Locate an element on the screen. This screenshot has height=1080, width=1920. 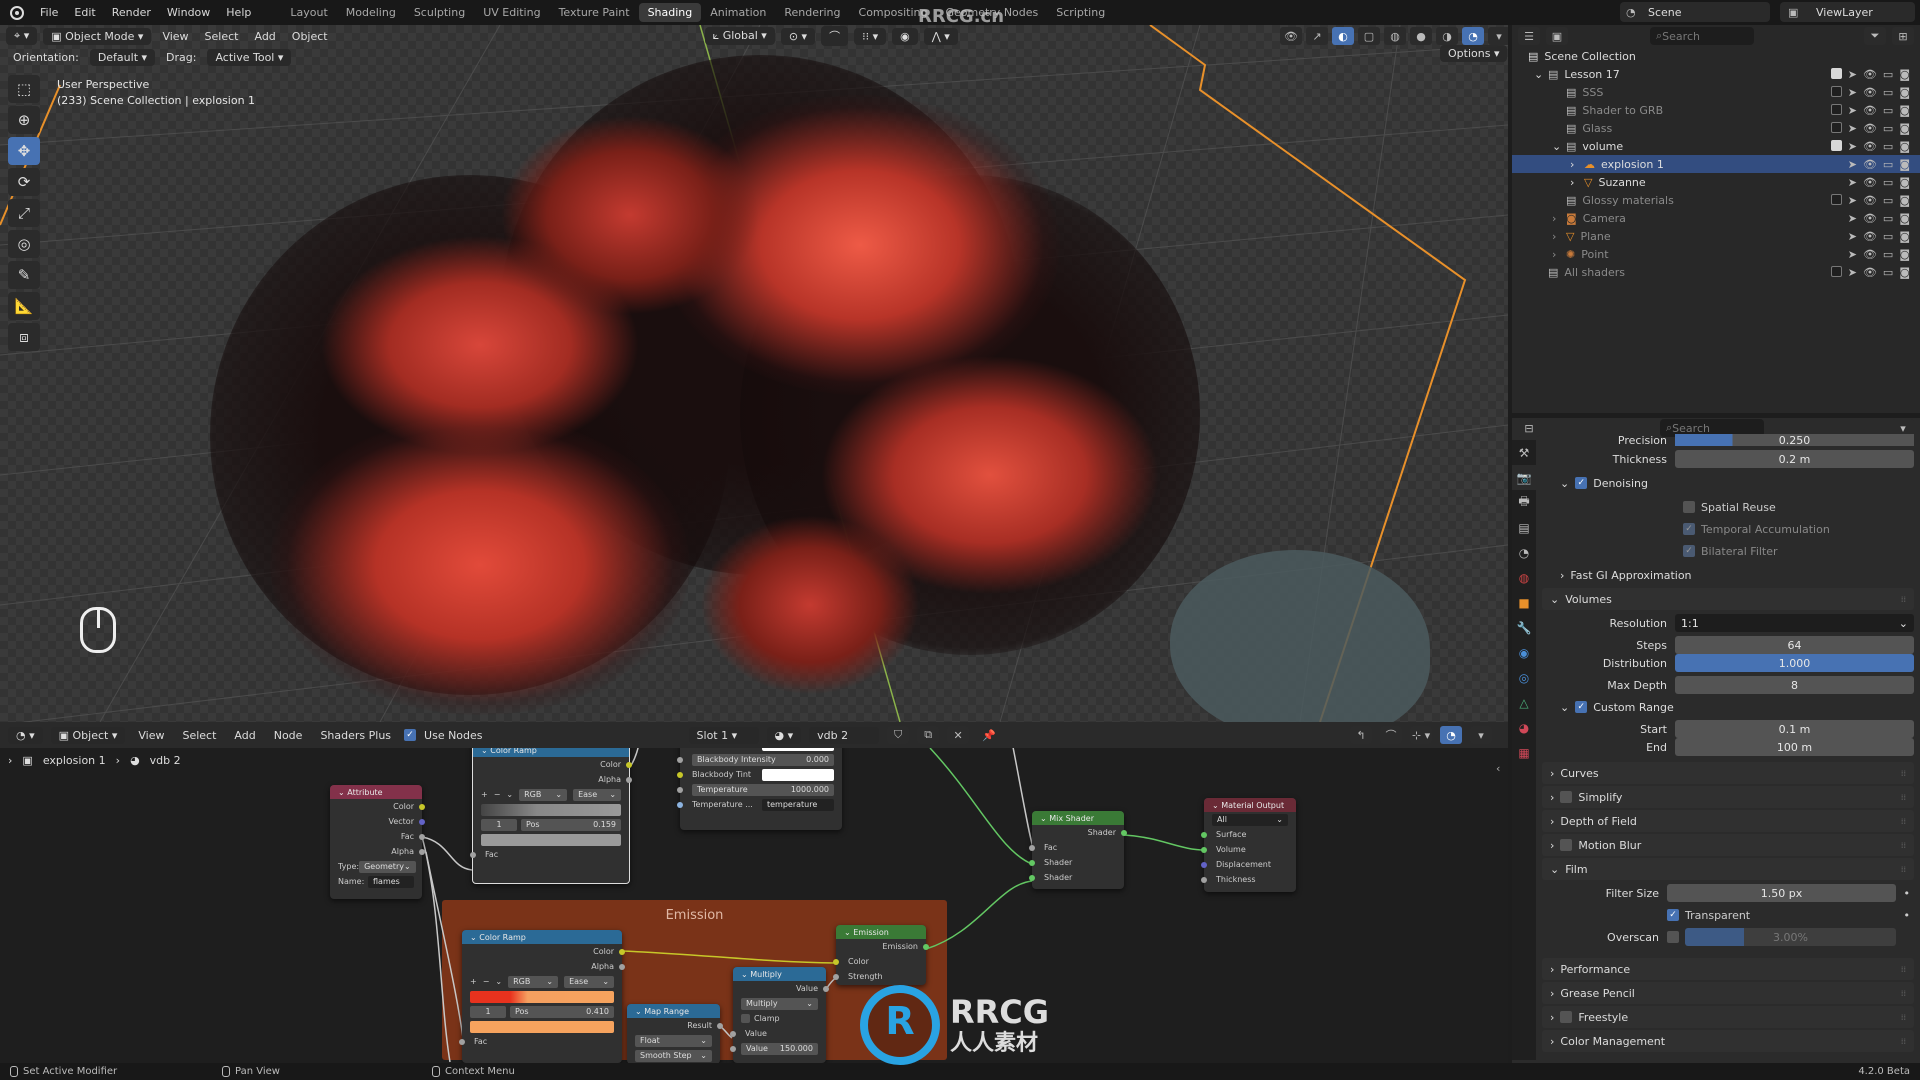
start-field: 0.1 m is located at coordinates (1794, 729).